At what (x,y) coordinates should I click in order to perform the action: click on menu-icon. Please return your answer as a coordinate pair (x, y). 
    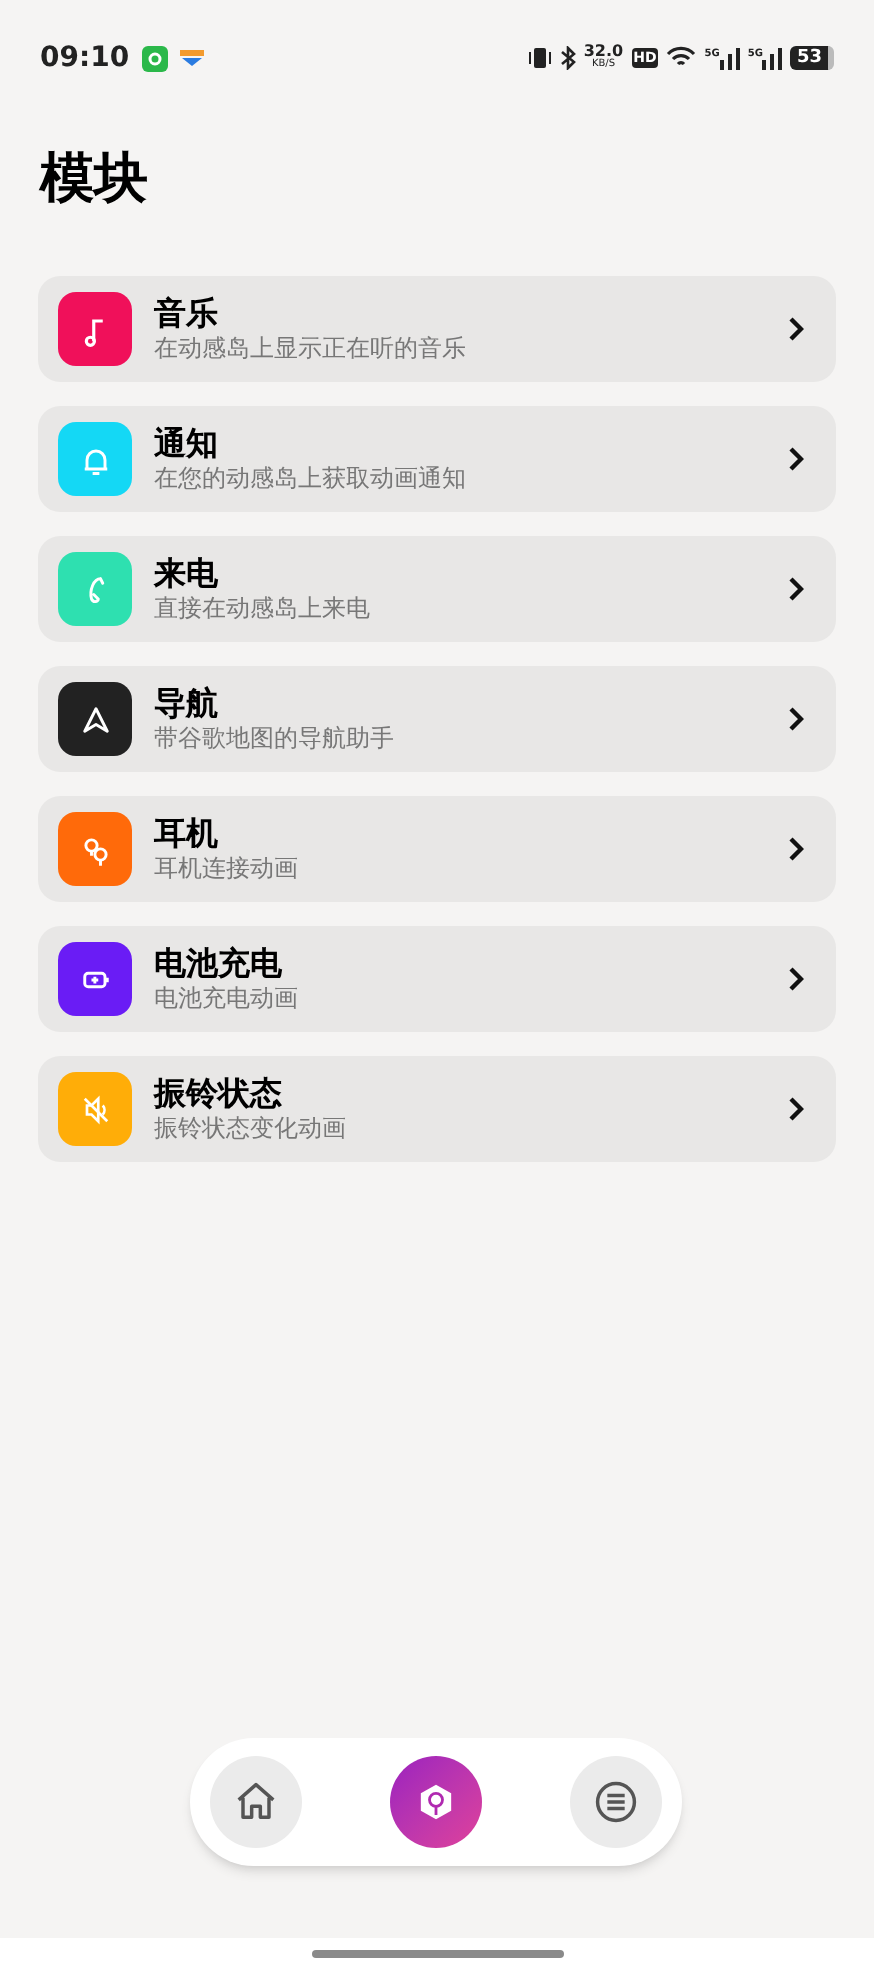
    Looking at the image, I should click on (616, 1802).